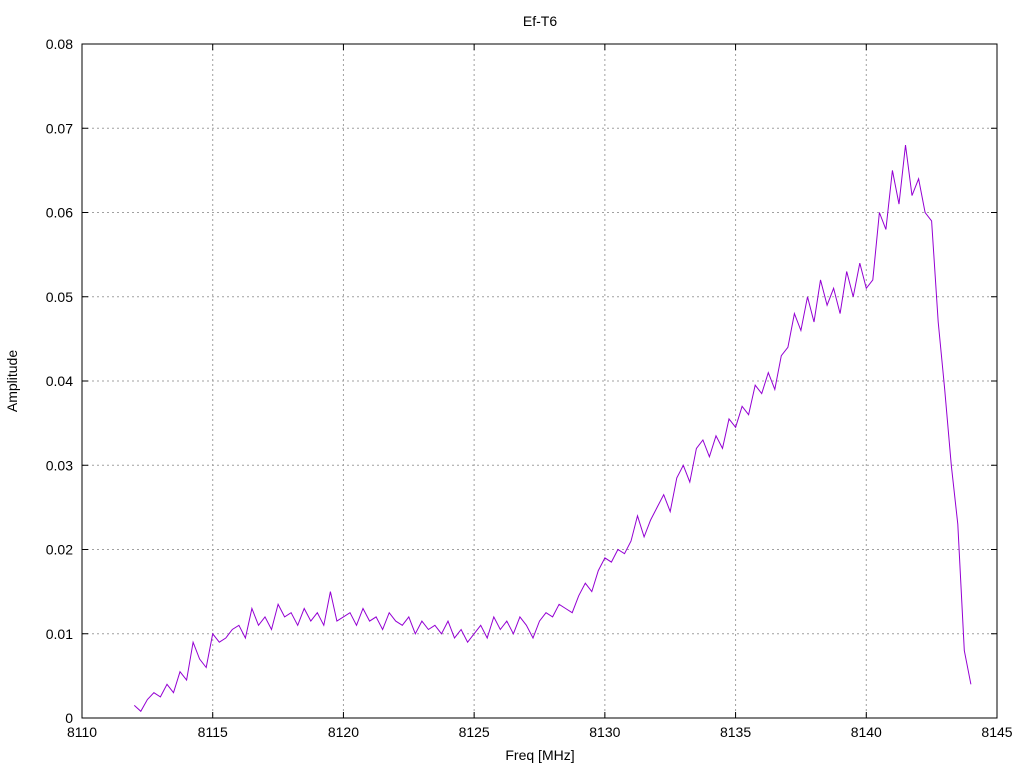 This screenshot has width=1024, height=773. Describe the element at coordinates (69, 718) in the screenshot. I see `y-tick-label: 0` at that location.